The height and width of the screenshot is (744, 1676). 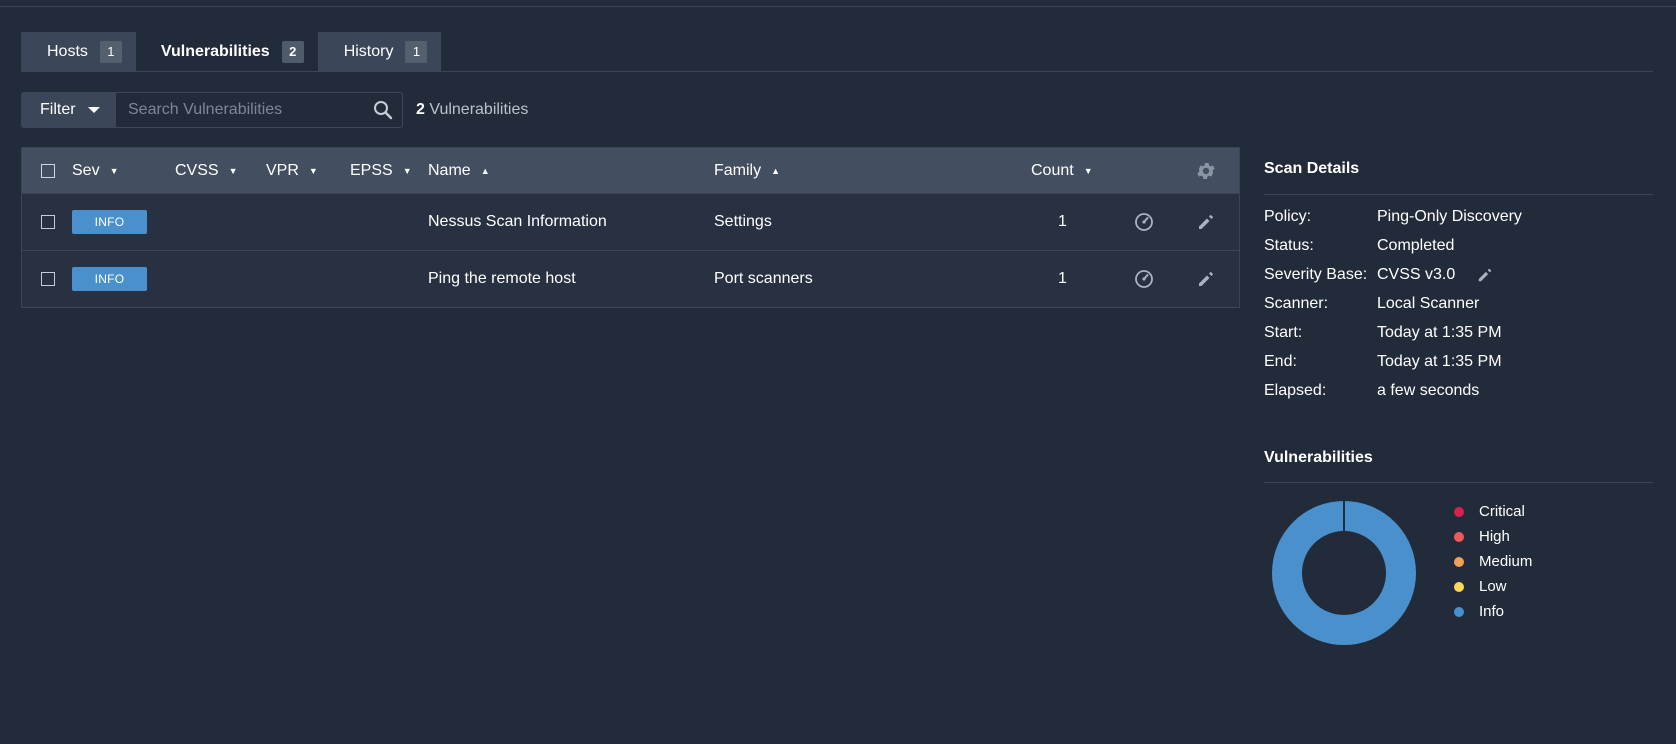 I want to click on tab-hosts-count: 1, so click(x=110, y=52).